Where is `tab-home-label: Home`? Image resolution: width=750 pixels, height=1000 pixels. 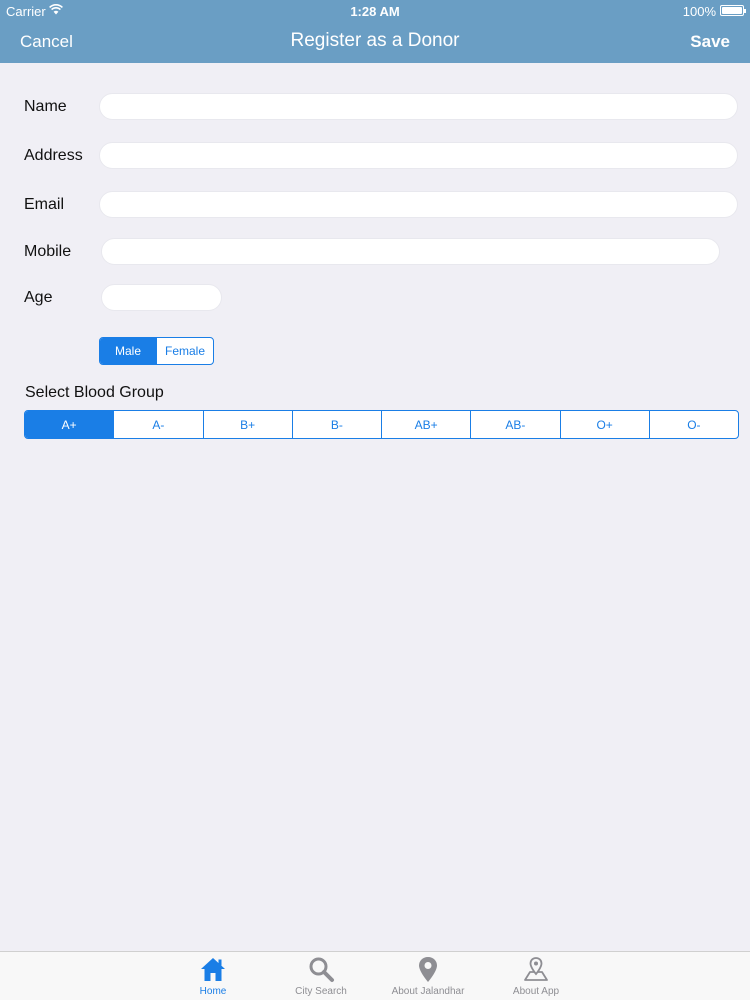
tab-home-label: Home is located at coordinates (213, 991).